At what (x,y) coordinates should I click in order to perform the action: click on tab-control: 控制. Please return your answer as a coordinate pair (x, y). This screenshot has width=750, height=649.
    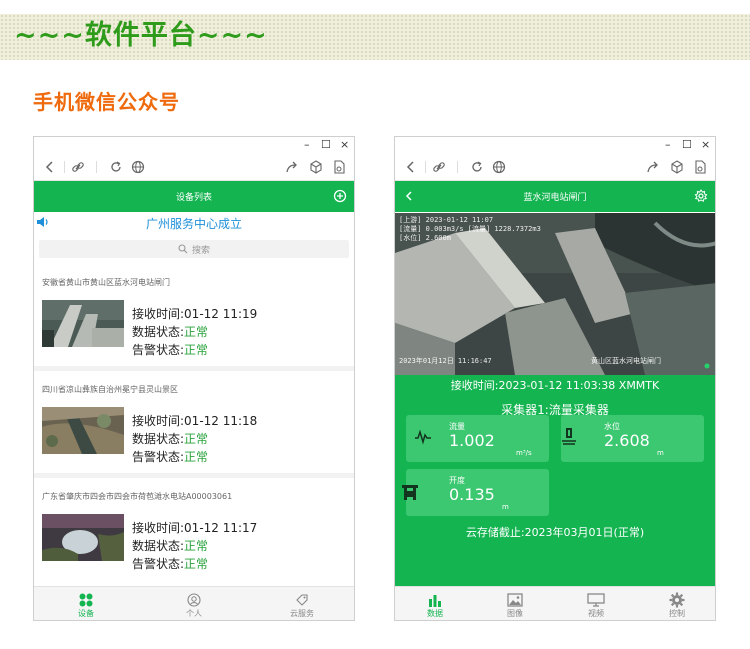
    Looking at the image, I should click on (676, 605).